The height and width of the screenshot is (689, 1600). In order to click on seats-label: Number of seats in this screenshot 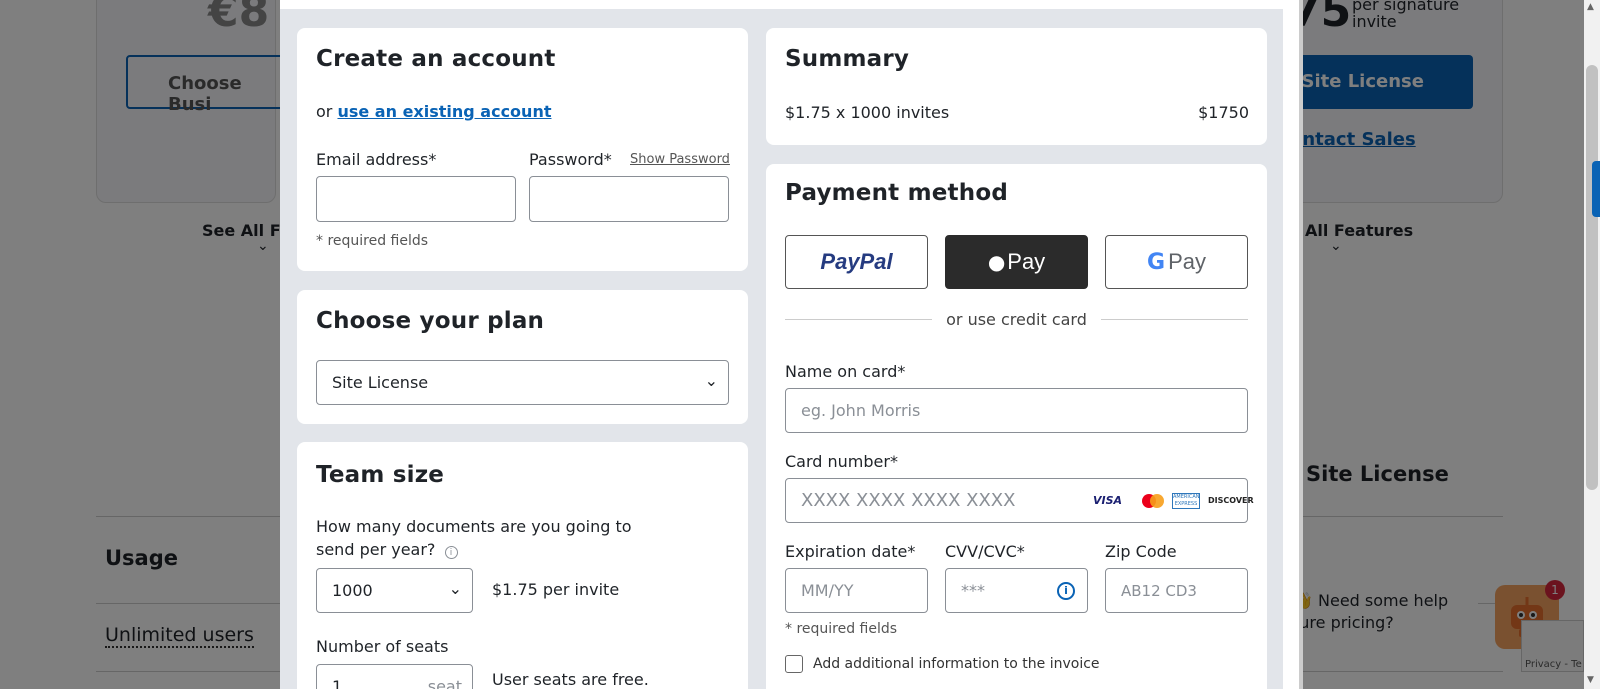, I will do `click(382, 646)`.